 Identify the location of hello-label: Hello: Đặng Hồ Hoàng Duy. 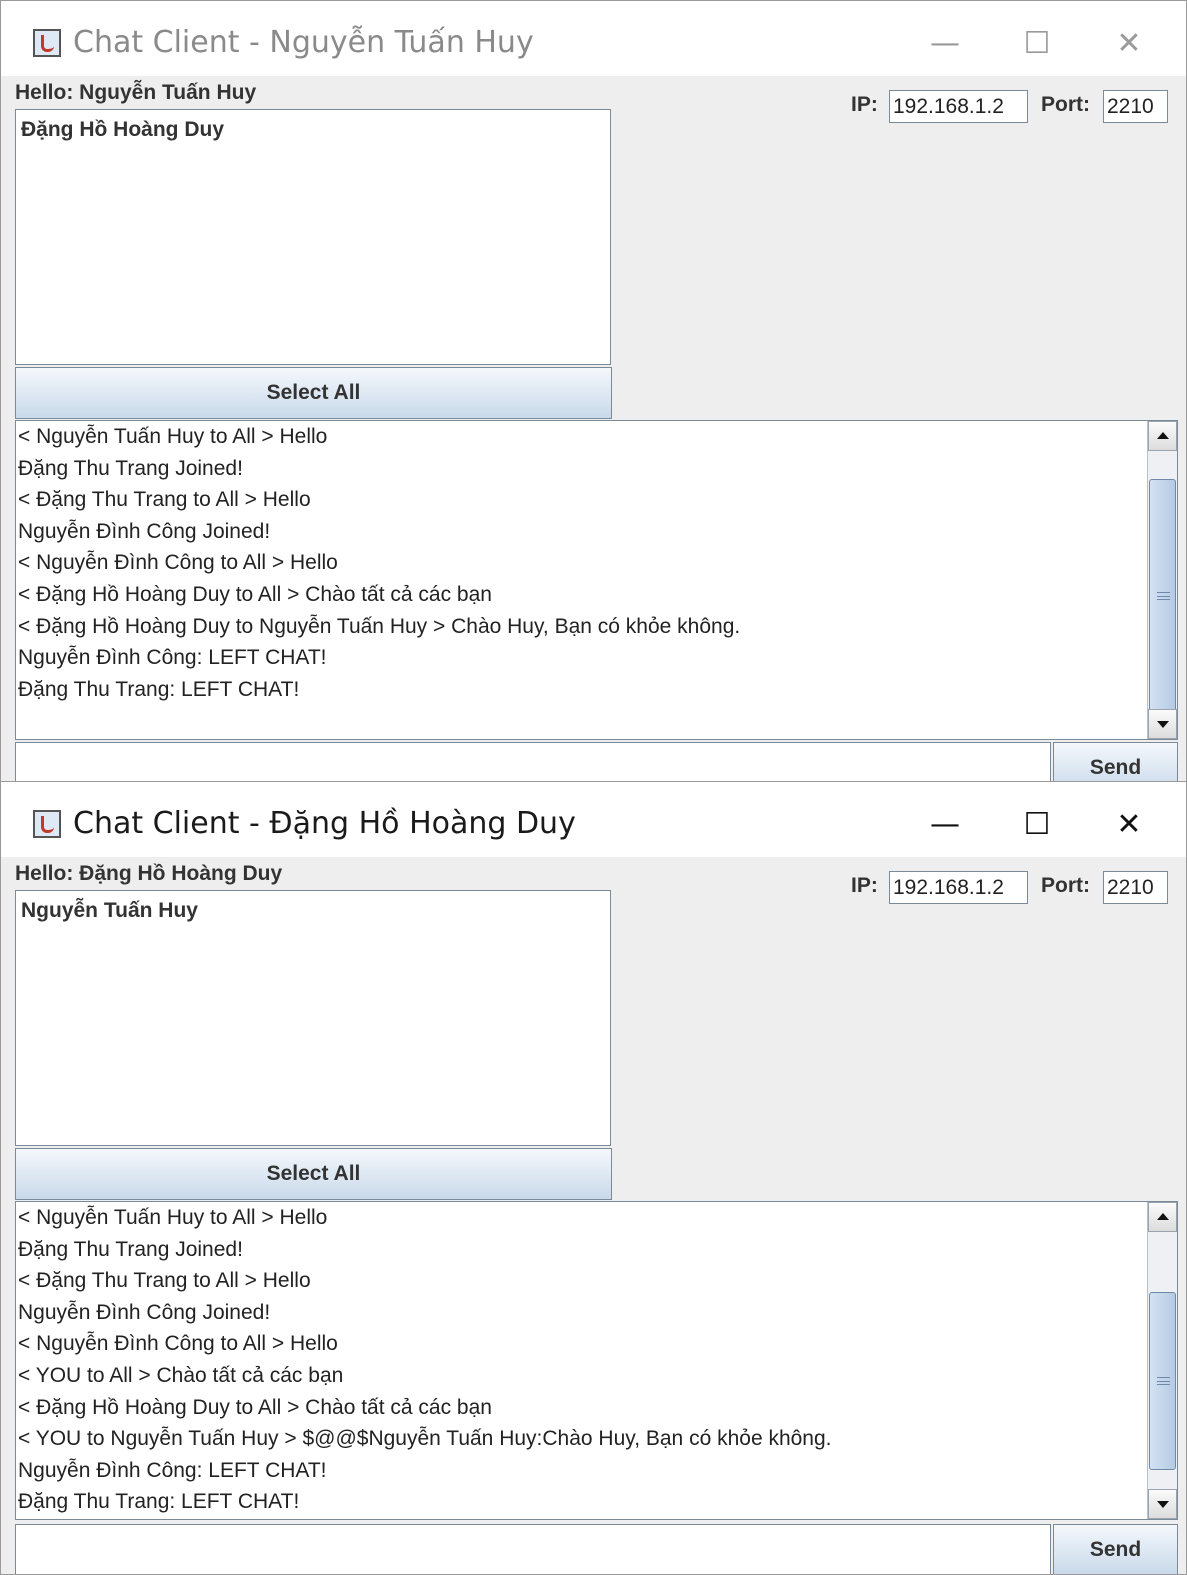
(149, 873).